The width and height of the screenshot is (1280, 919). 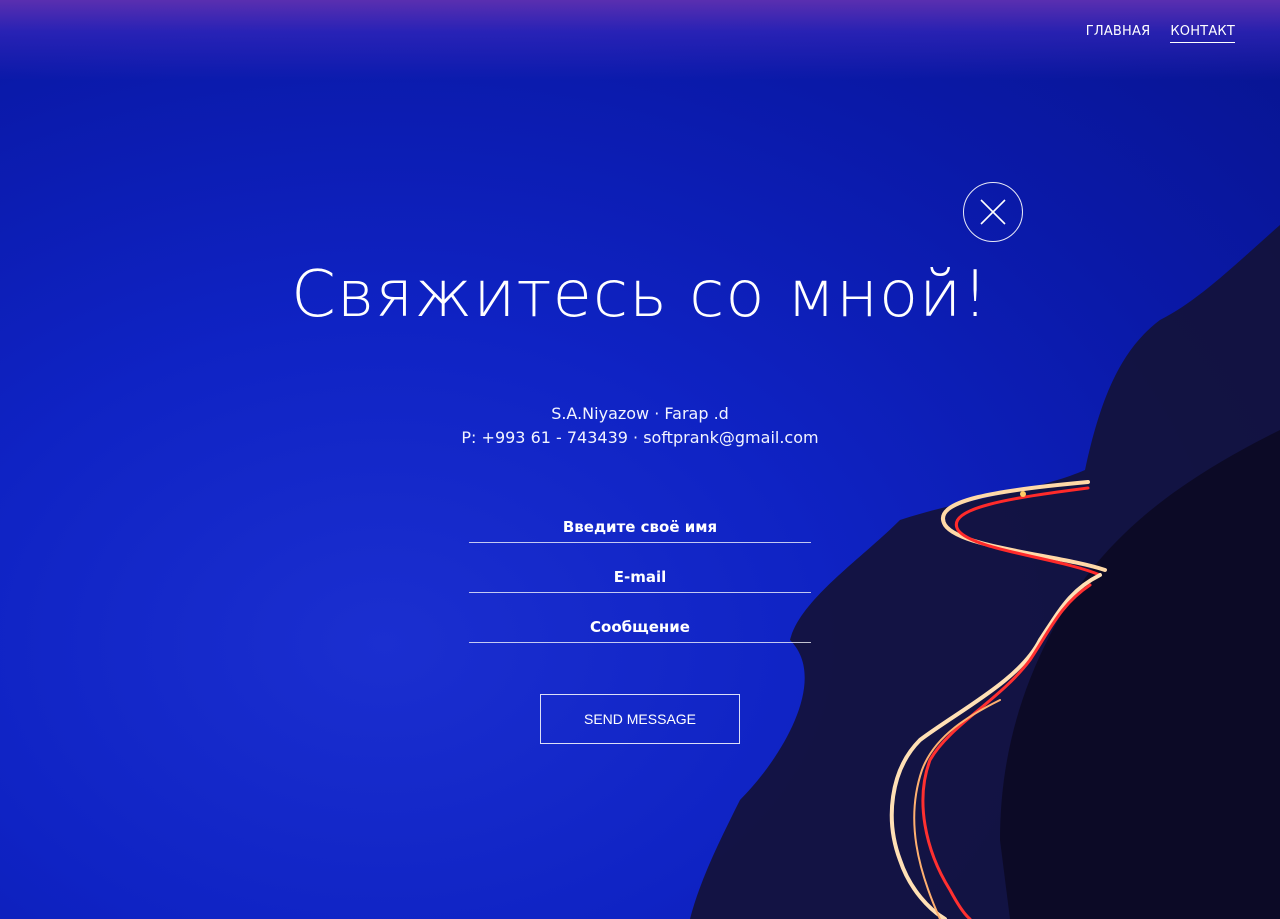 What do you see at coordinates (640, 719) in the screenshot?
I see `send-message-button: SEND MESSAGE` at bounding box center [640, 719].